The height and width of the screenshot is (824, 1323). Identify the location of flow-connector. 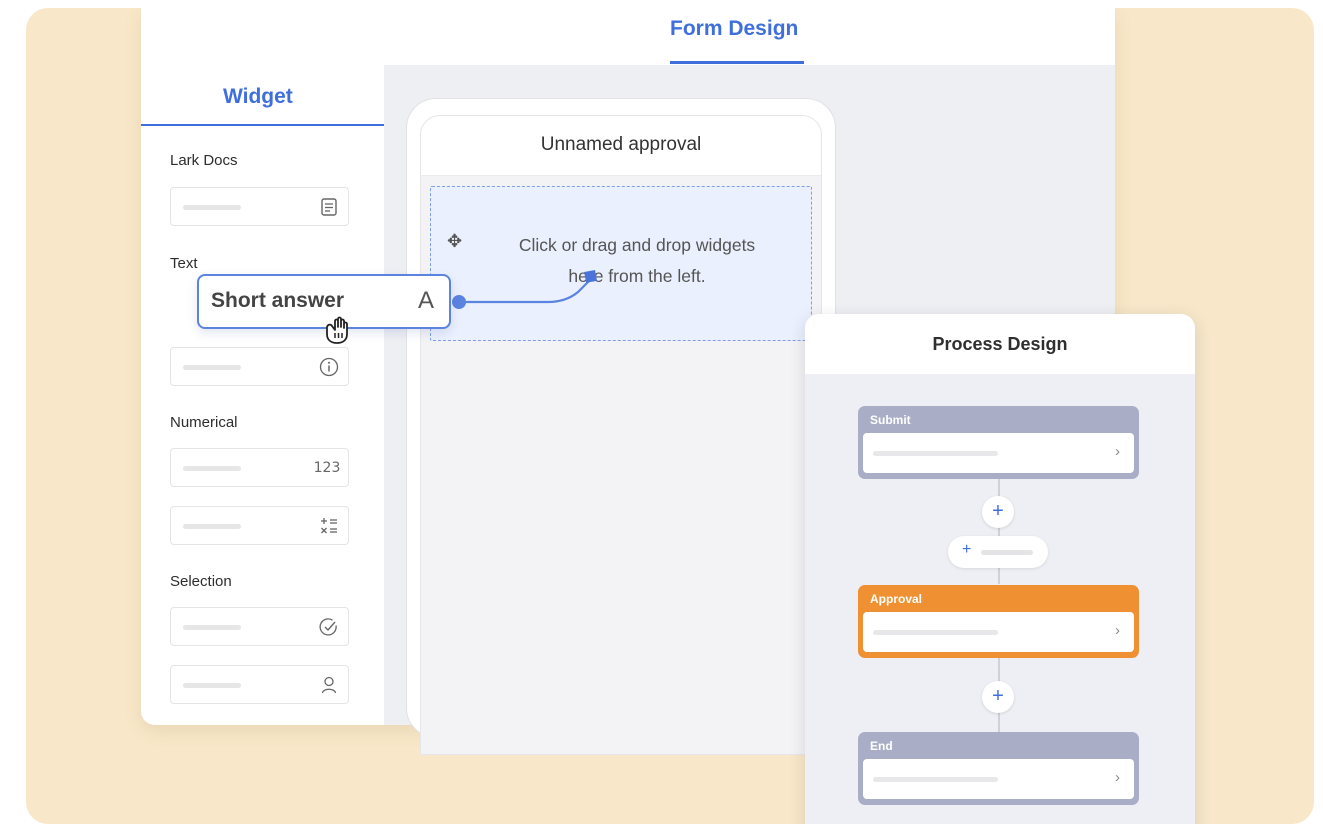
(999, 531).